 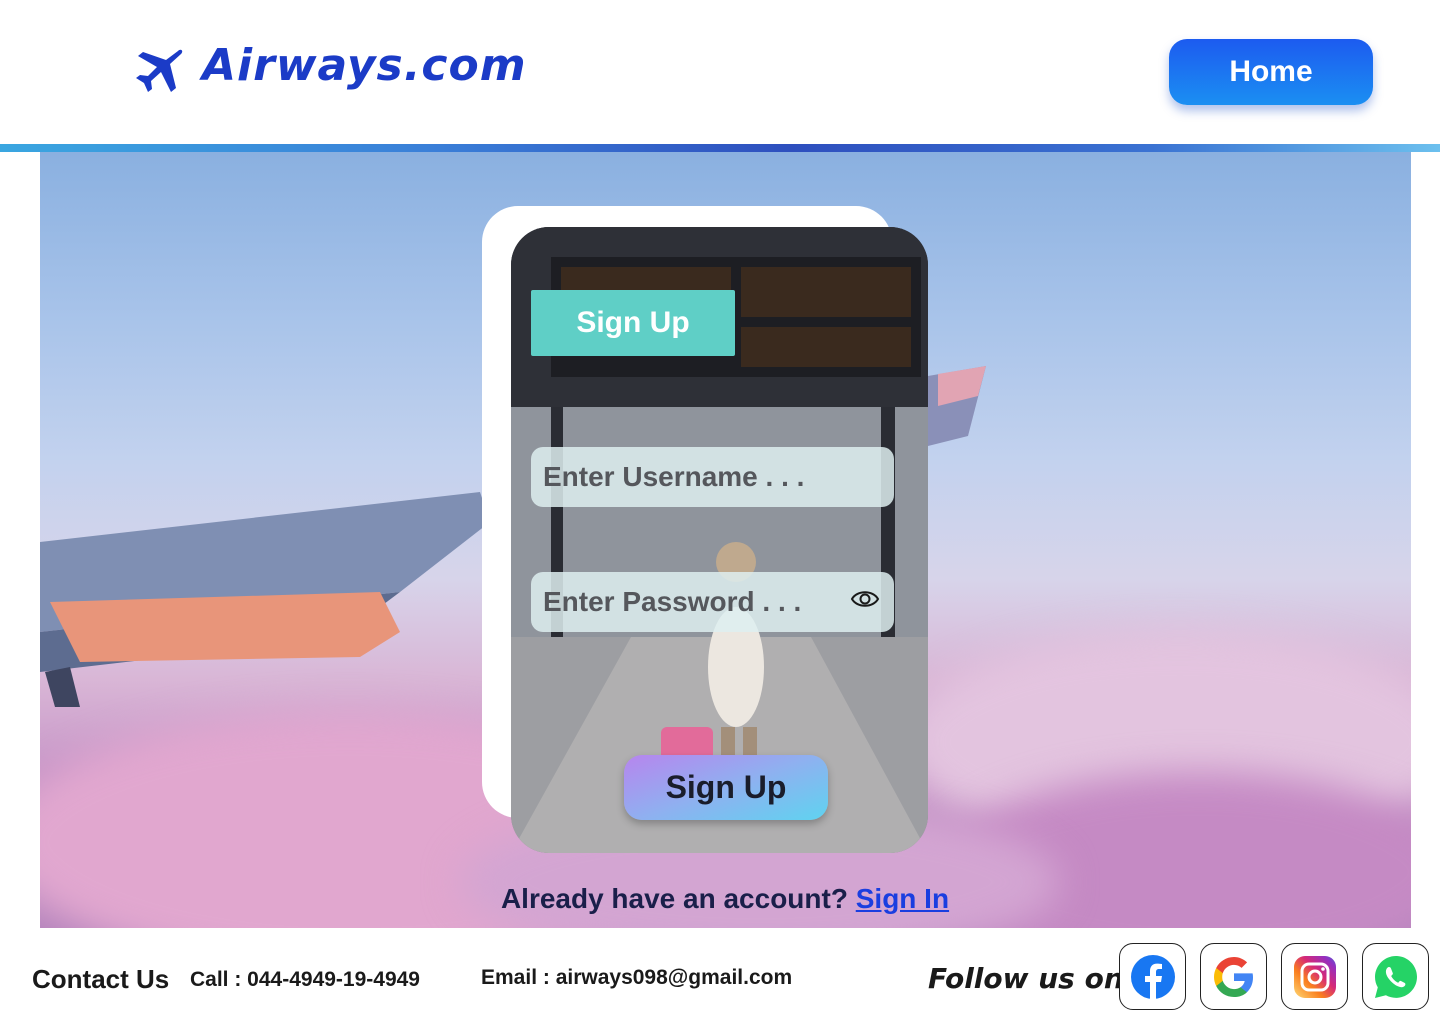 What do you see at coordinates (865, 599) in the screenshot?
I see `eye-icon` at bounding box center [865, 599].